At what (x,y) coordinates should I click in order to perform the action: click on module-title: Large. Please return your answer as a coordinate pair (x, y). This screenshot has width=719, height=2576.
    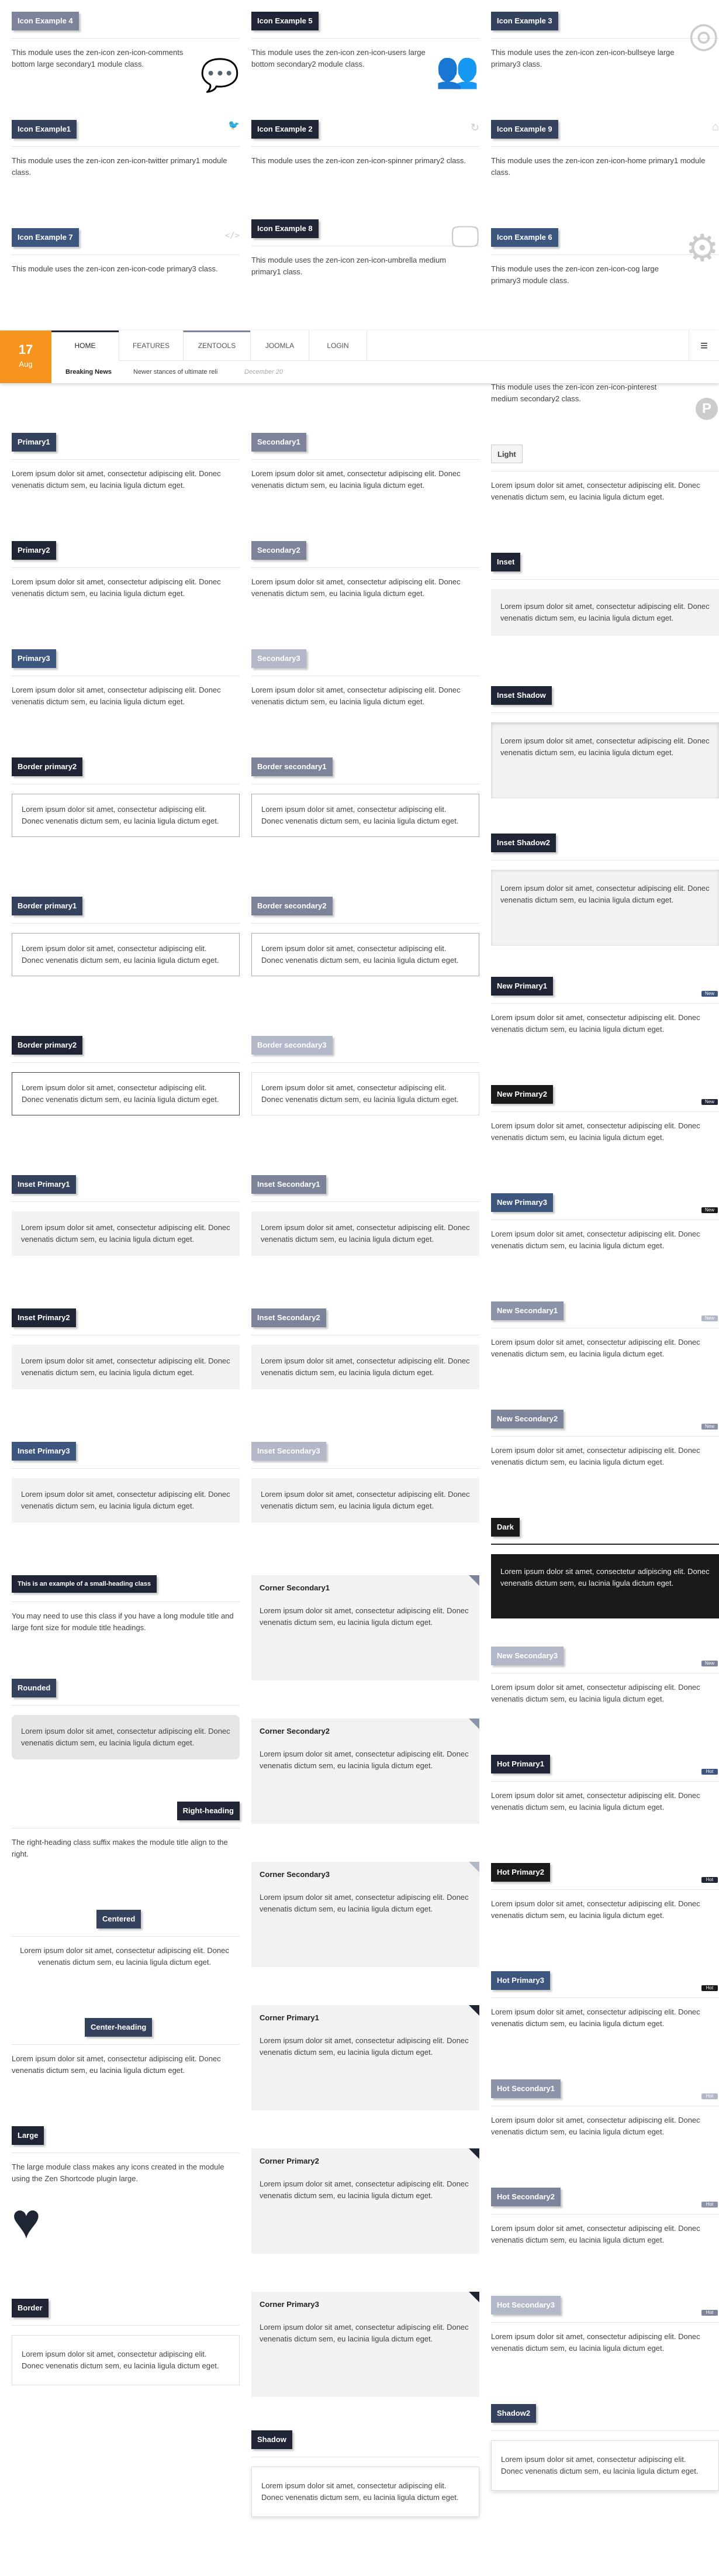
    Looking at the image, I should click on (28, 2135).